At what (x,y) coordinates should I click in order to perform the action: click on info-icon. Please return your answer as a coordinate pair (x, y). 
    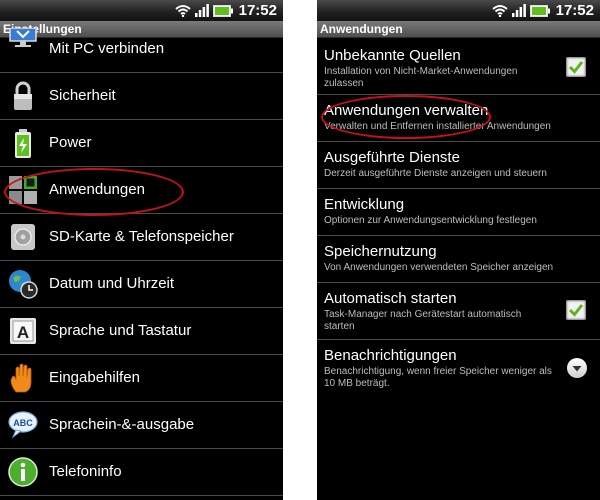
    Looking at the image, I should click on (23, 472).